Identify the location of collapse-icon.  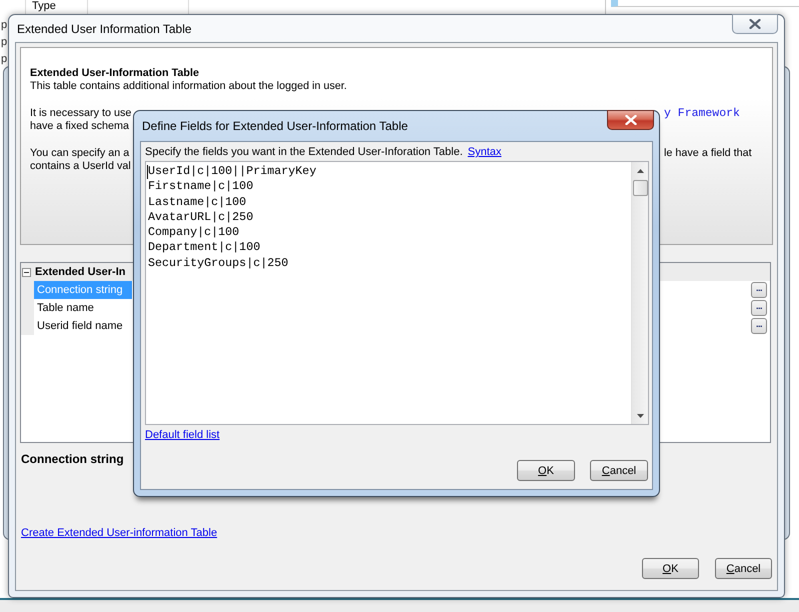
(26, 272).